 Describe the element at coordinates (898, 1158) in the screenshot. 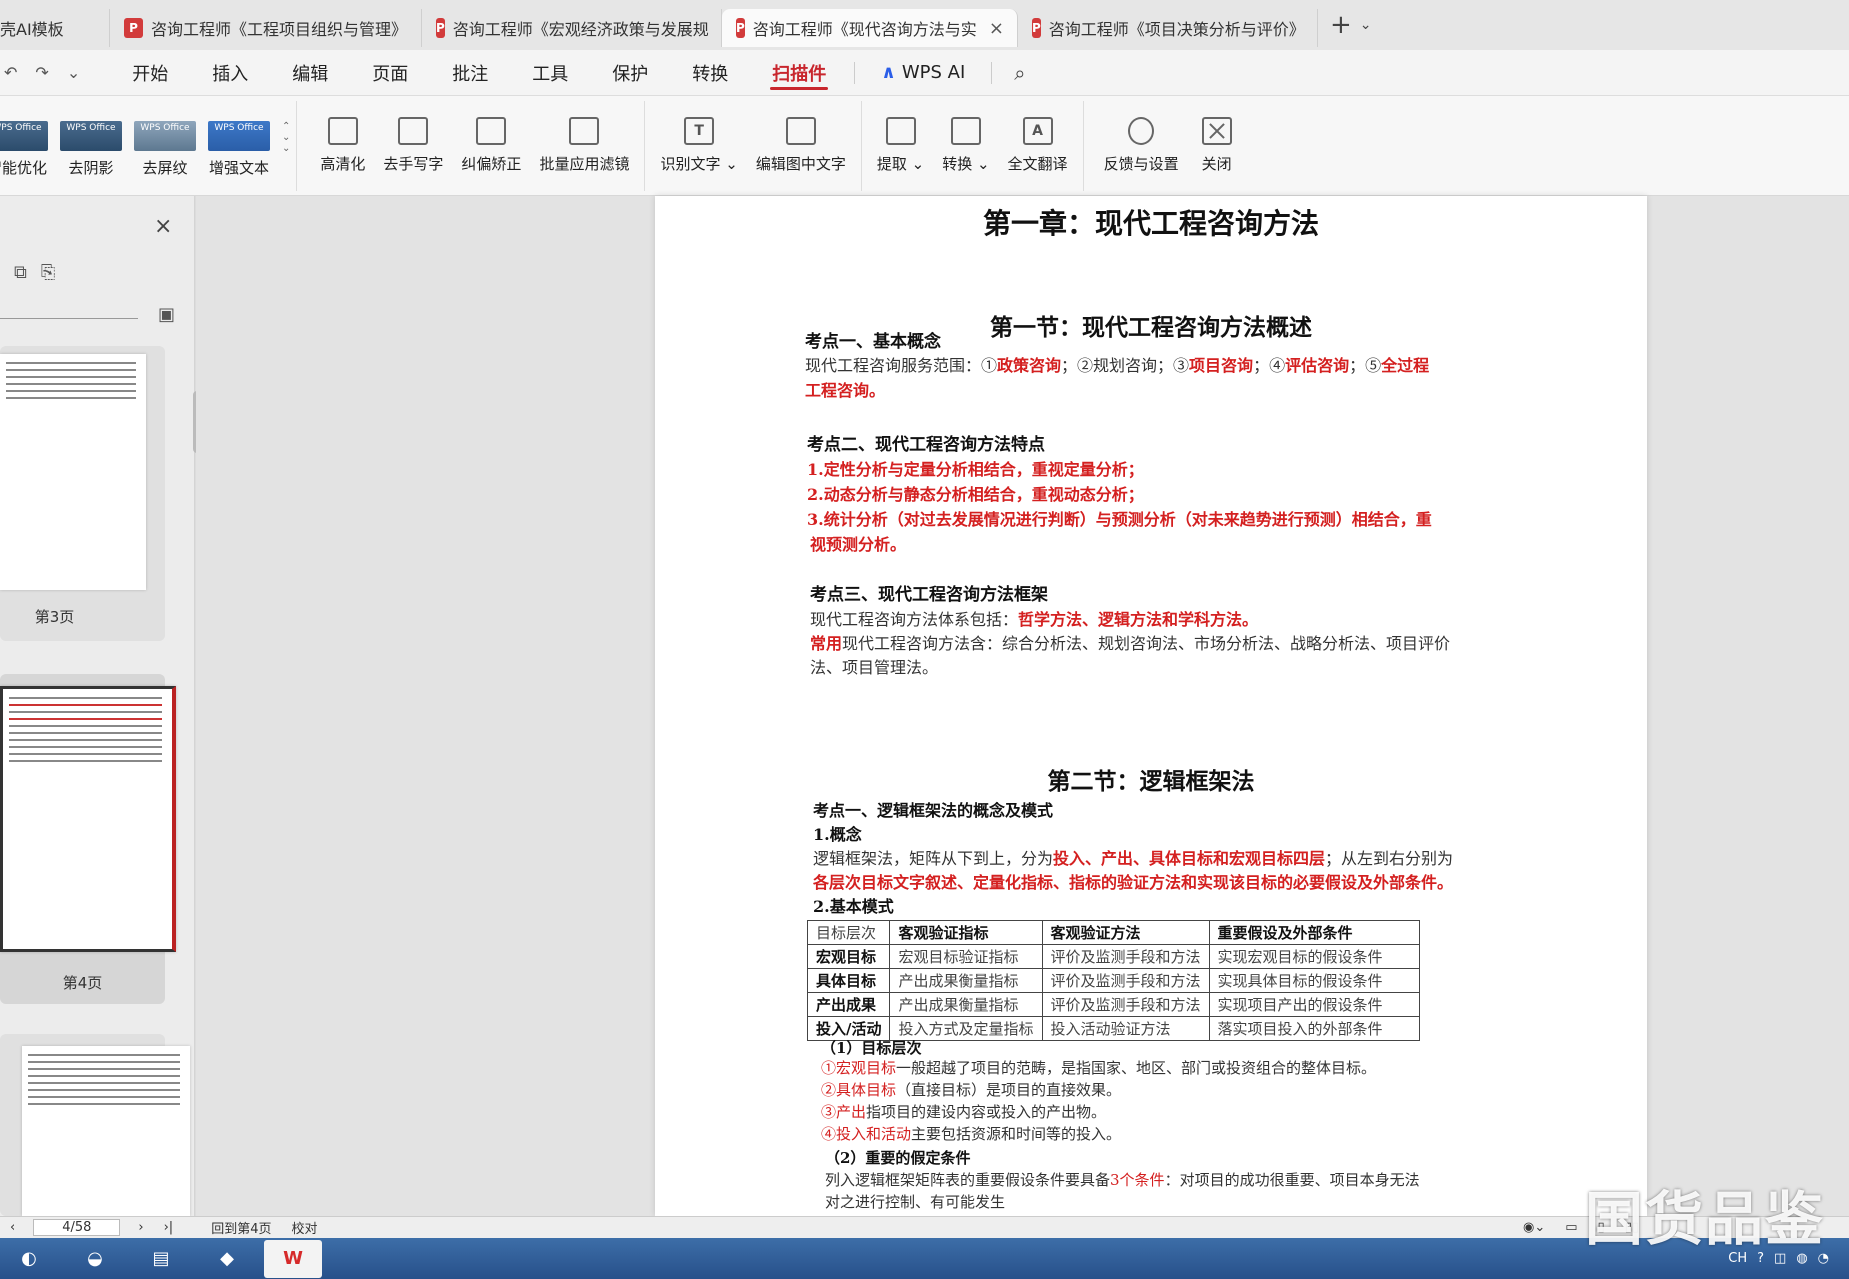

I see `subheading: （2）重要的假定条件` at that location.